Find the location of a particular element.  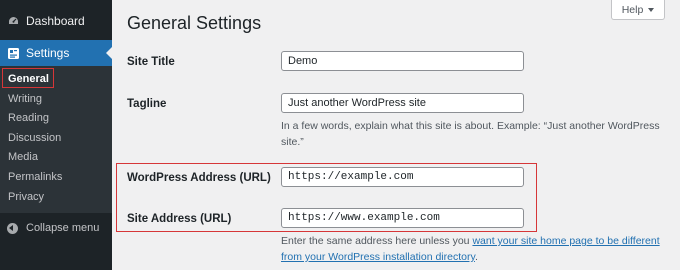

home-page-different-link-line1: want your site home page to be different is located at coordinates (565, 241).